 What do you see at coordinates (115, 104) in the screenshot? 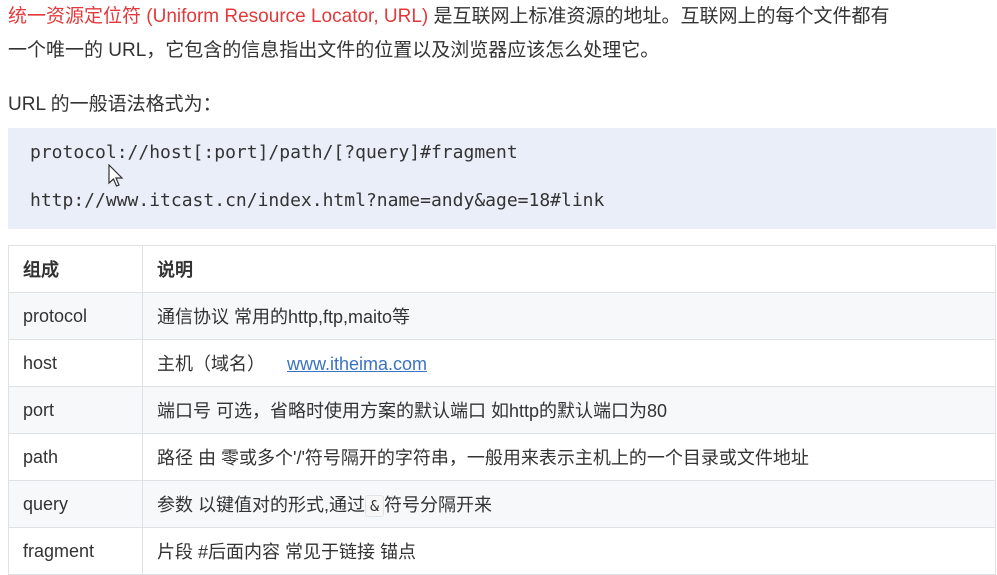
I see `syntax-title: URL 的一般语法格式为：` at bounding box center [115, 104].